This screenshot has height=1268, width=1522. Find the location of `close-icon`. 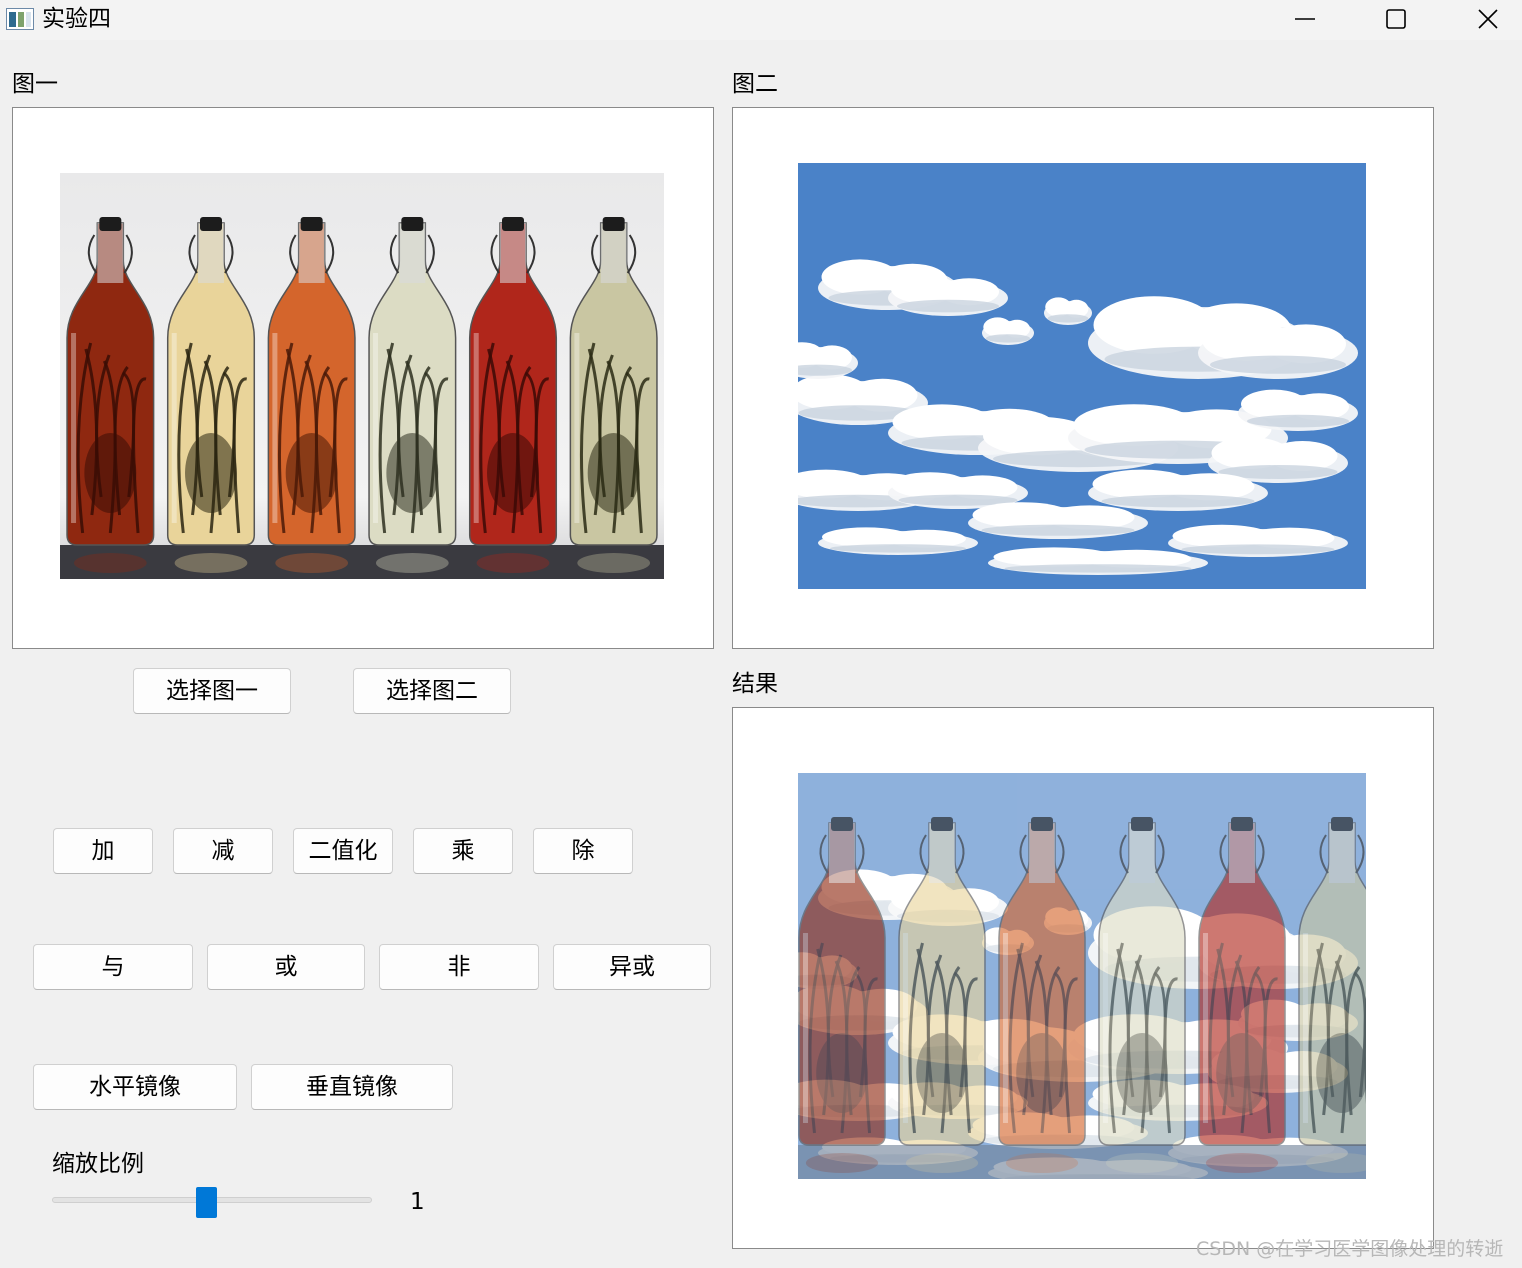

close-icon is located at coordinates (1488, 19).